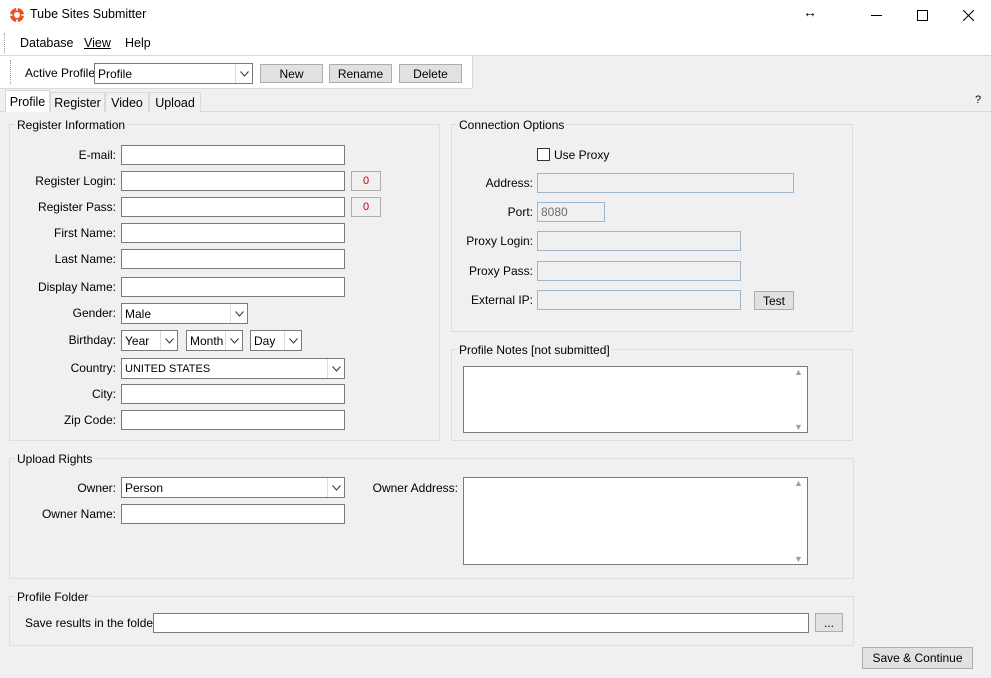 The width and height of the screenshot is (991, 678). Describe the element at coordinates (639, 300) in the screenshot. I see `external-ip-field` at that location.